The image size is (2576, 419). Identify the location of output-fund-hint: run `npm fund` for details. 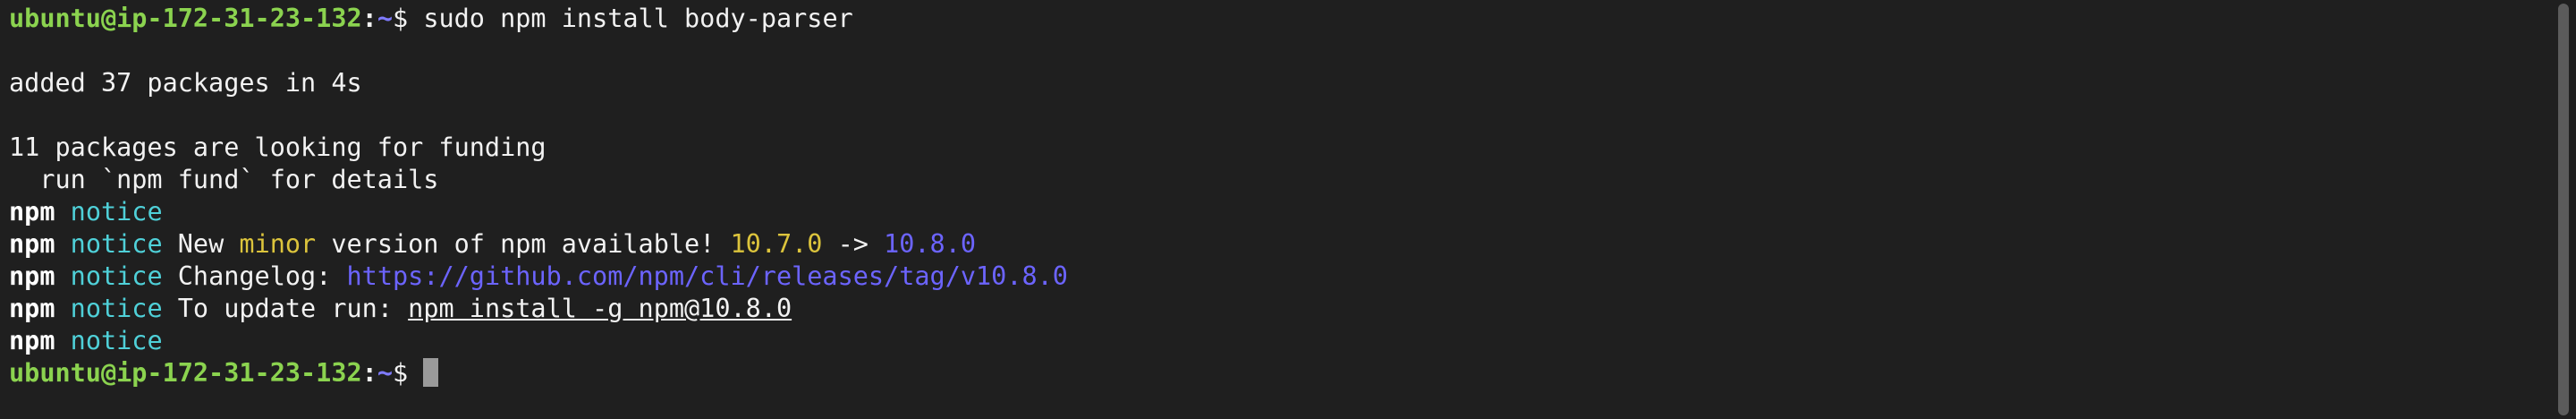
(224, 179).